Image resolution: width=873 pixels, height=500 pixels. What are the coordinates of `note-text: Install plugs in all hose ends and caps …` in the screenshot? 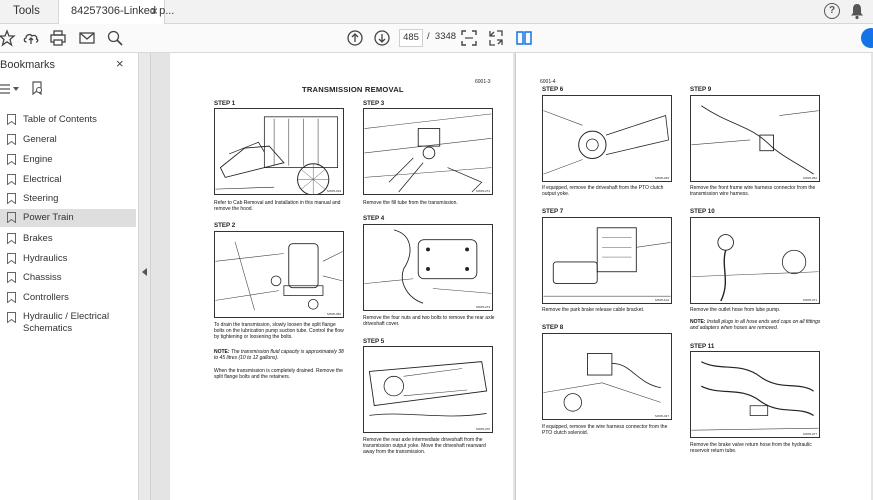 It's located at (755, 325).